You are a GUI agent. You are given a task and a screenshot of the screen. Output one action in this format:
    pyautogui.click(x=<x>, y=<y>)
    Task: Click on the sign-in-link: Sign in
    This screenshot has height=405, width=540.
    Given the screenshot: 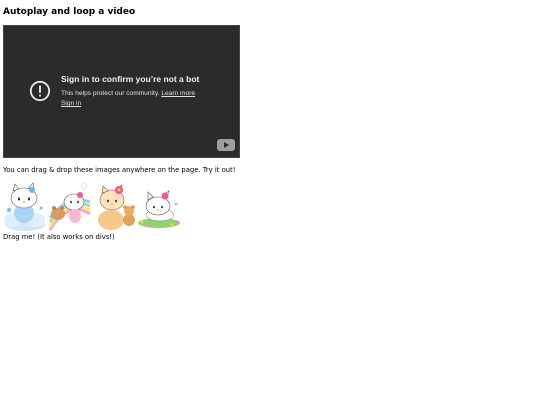 What is the action you would take?
    pyautogui.click(x=71, y=103)
    